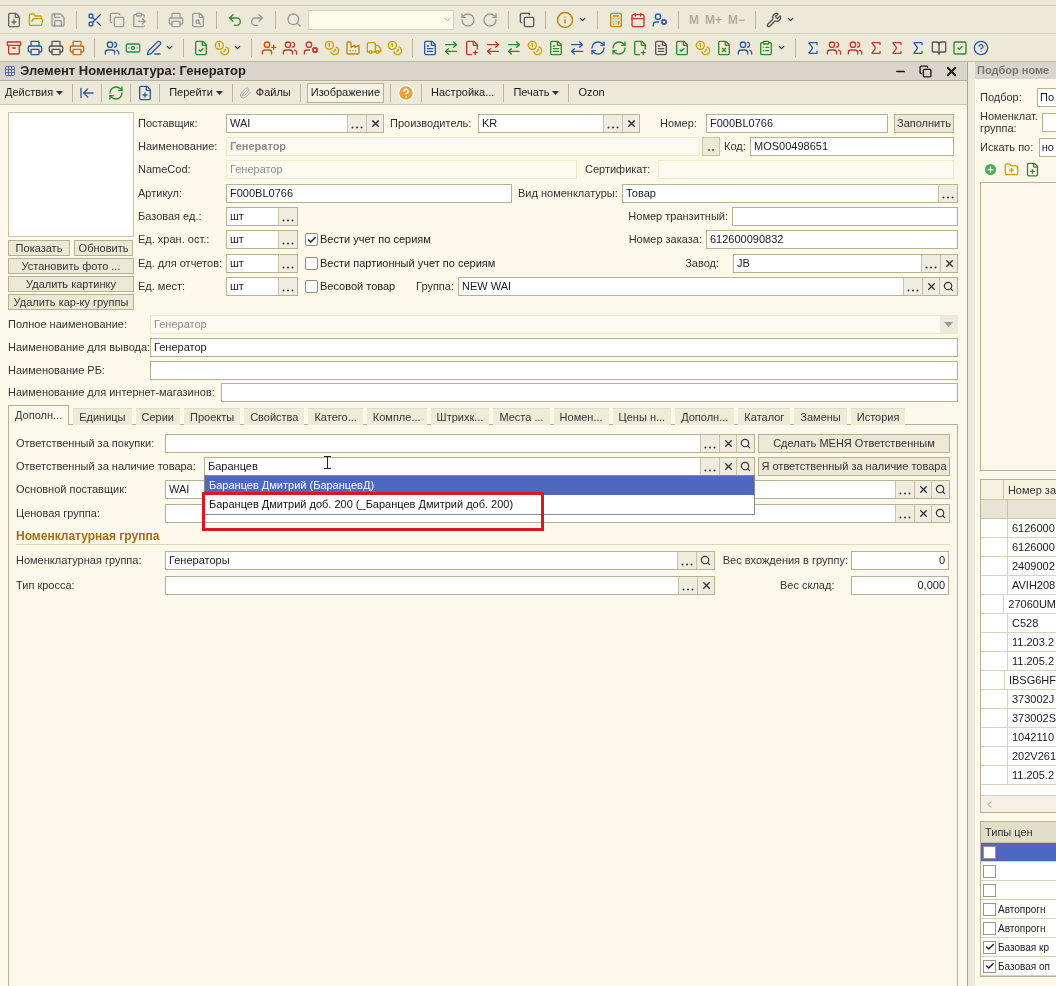 This screenshot has height=986, width=1056. What do you see at coordinates (431, 124) in the screenshot?
I see `field-label: Производитель:` at bounding box center [431, 124].